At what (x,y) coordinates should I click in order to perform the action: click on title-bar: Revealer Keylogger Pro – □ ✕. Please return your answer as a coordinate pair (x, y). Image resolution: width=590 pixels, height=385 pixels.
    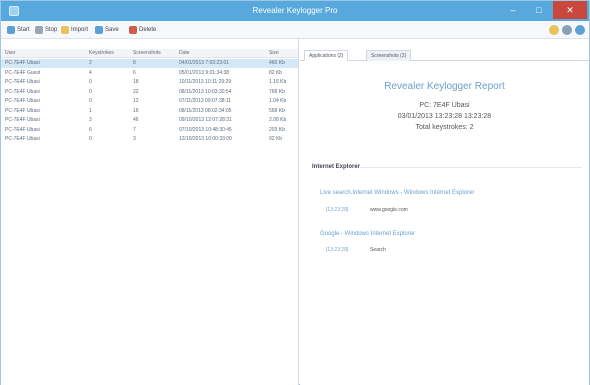
    Looking at the image, I should click on (295, 11).